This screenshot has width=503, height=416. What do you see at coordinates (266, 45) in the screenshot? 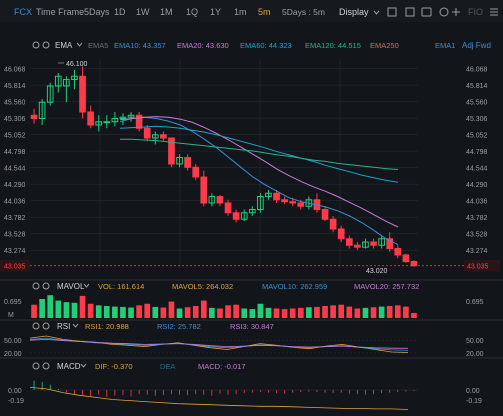
I see `ema-legend-ema60: EMA60: 44.323` at bounding box center [266, 45].